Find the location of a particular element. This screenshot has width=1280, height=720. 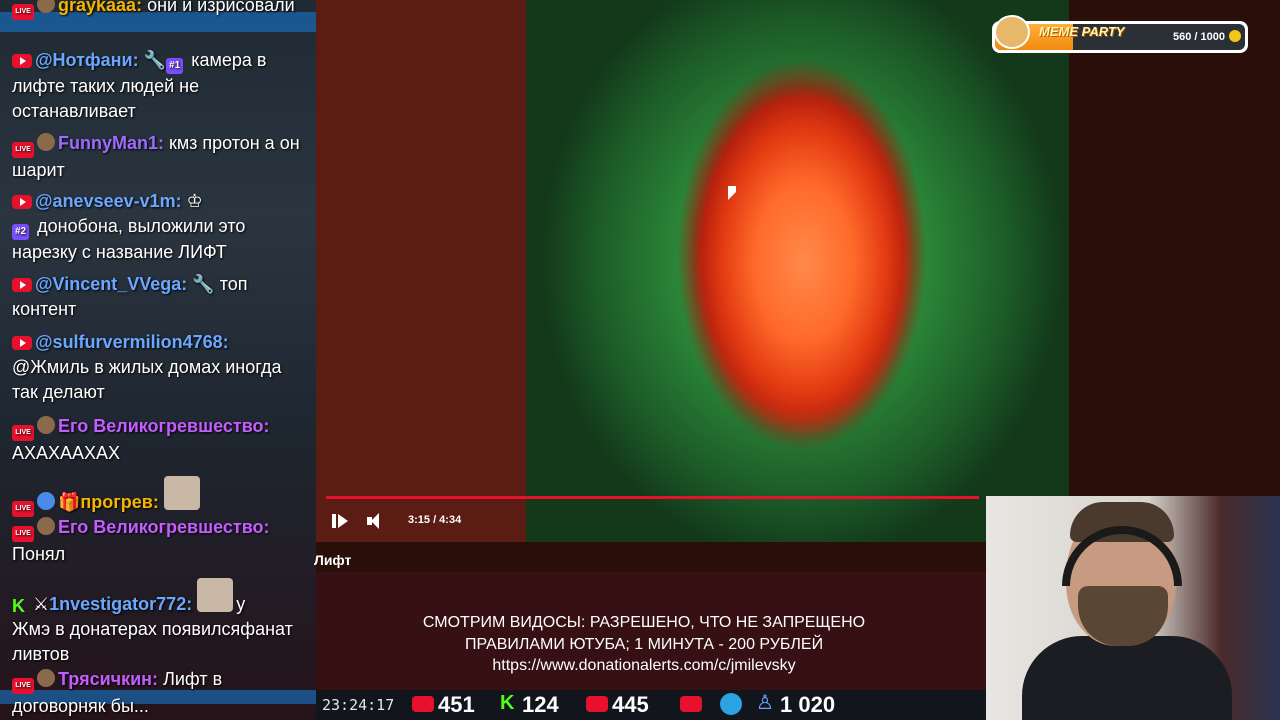

volume-icon is located at coordinates (375, 521).